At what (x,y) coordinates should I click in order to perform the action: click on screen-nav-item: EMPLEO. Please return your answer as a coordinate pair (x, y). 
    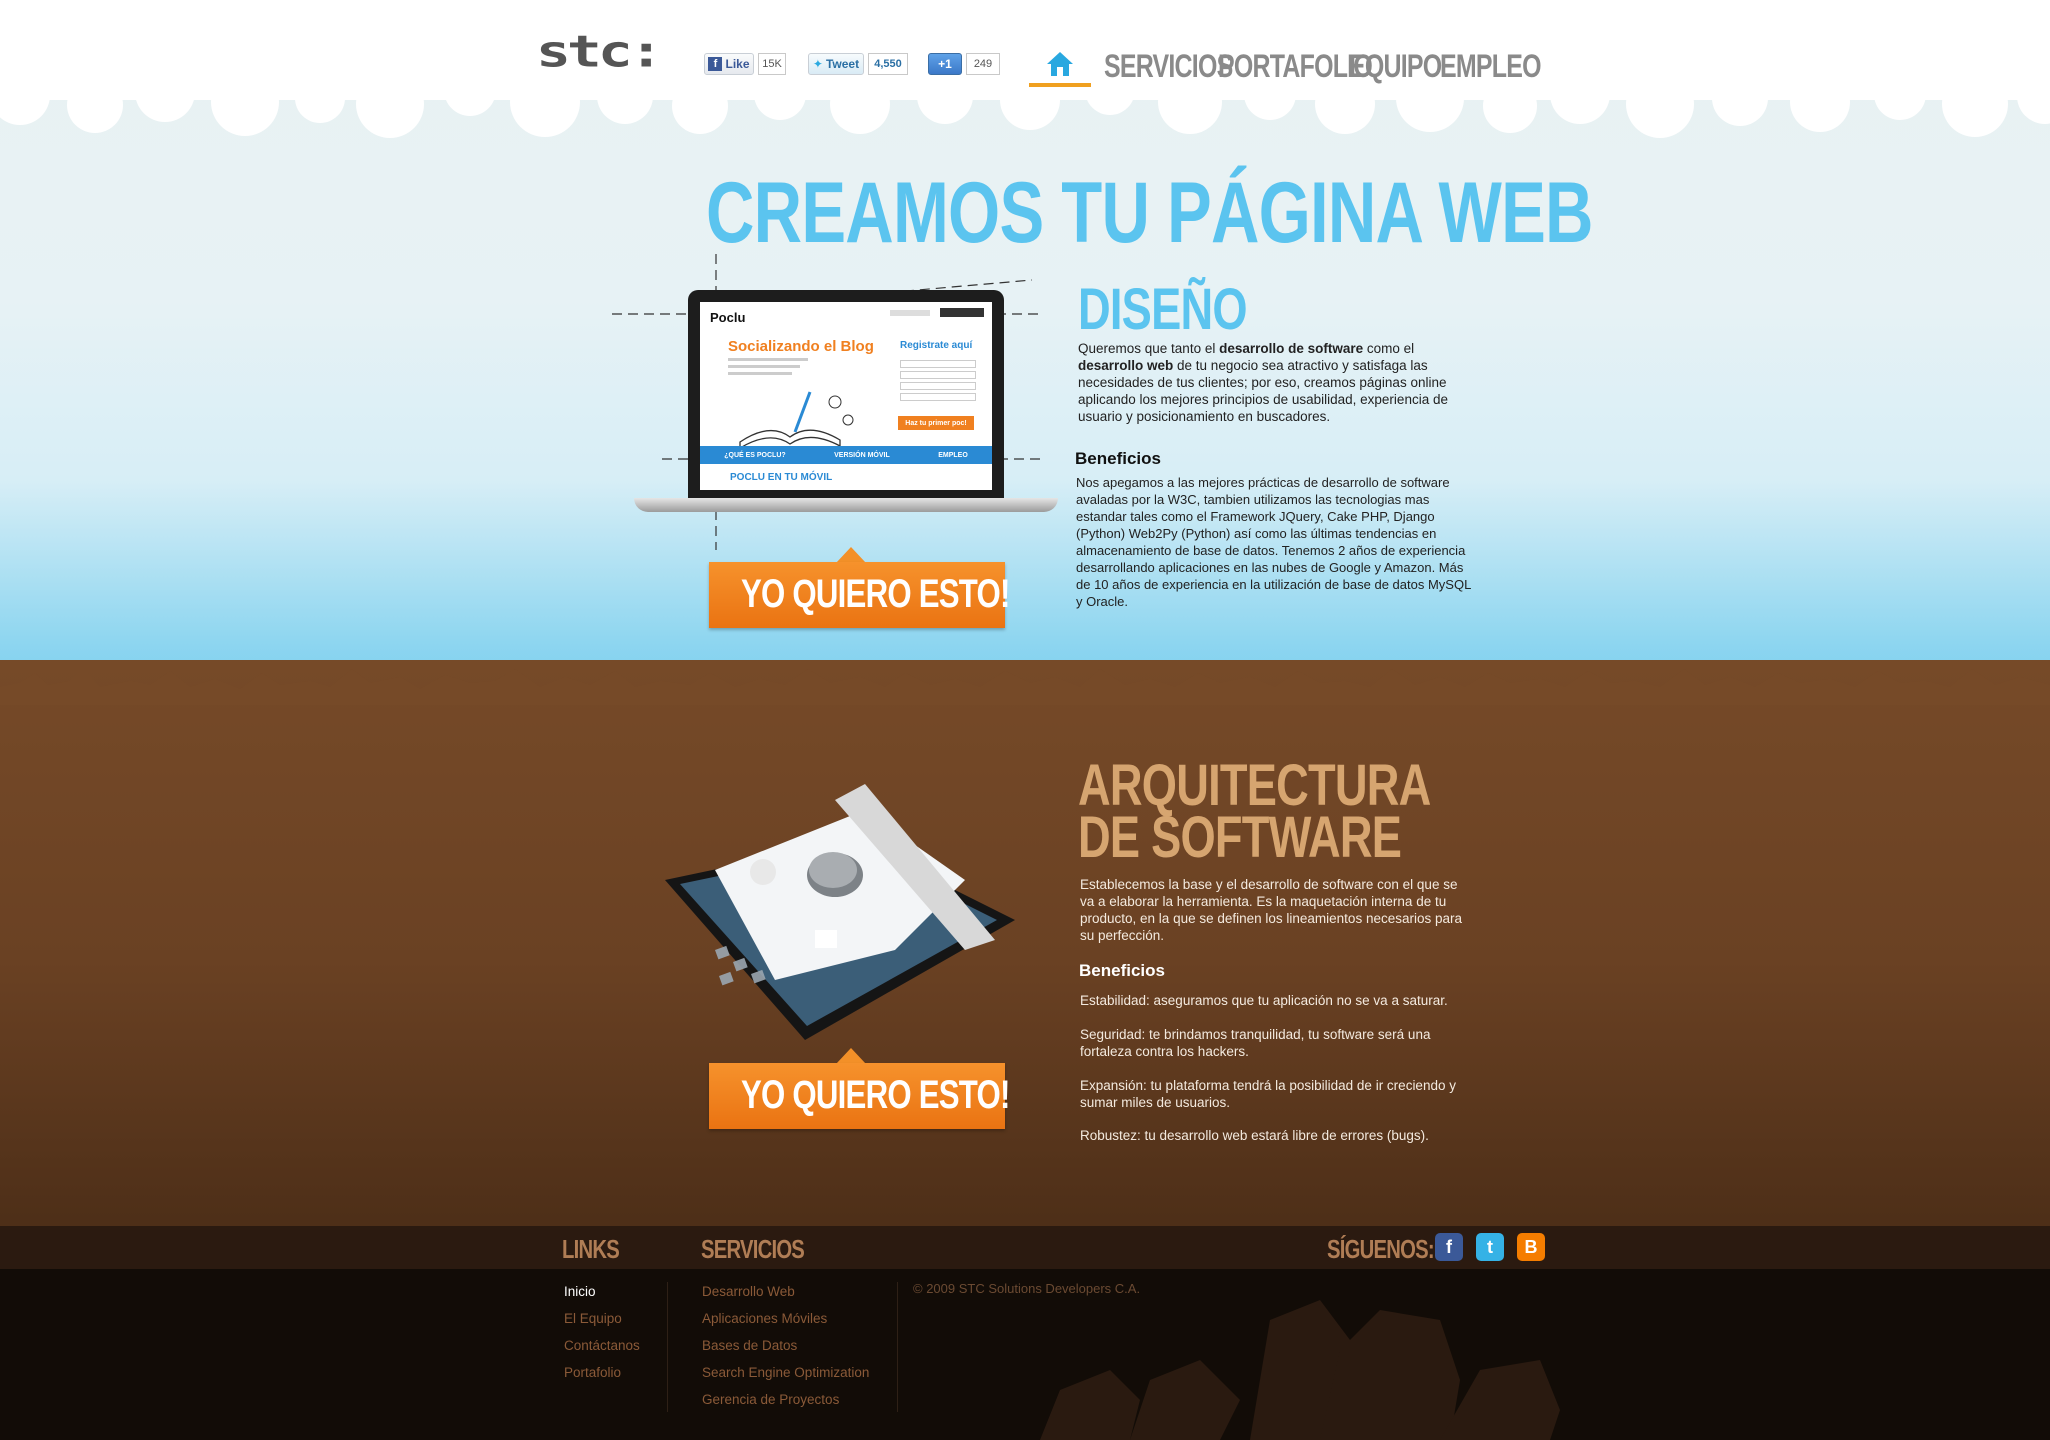
    Looking at the image, I should click on (953, 455).